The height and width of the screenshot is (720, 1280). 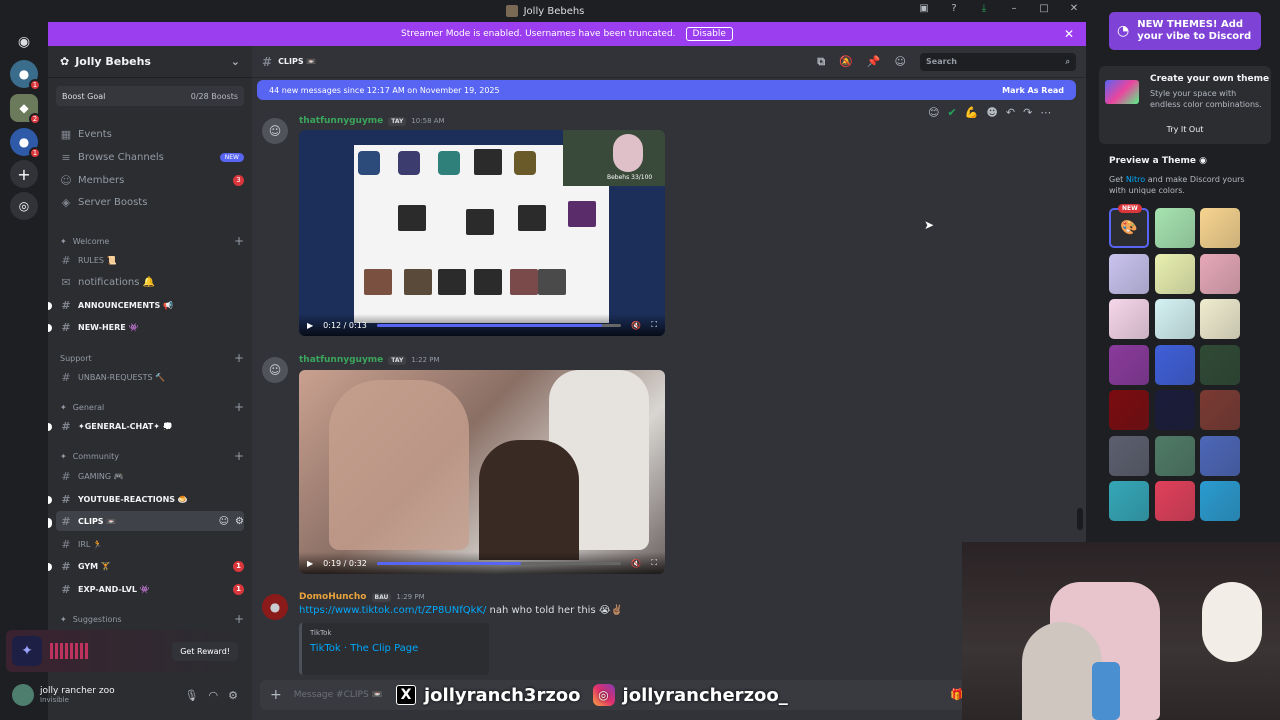 I want to click on video-player: ▶ 0:19 / 0:32 🔇 ⛶, so click(x=482, y=472).